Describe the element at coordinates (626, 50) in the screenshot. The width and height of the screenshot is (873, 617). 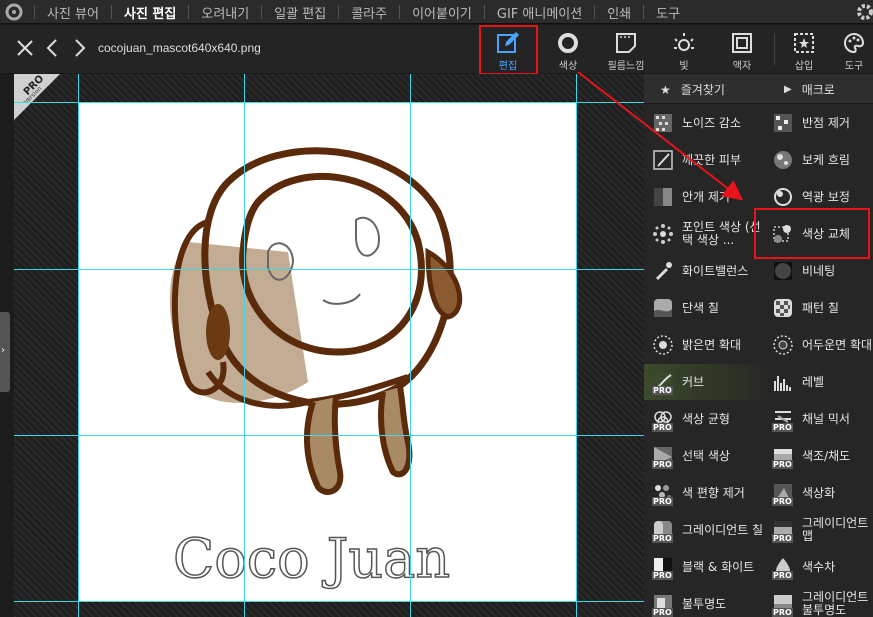
I see `tool-film: 필름느낌` at that location.